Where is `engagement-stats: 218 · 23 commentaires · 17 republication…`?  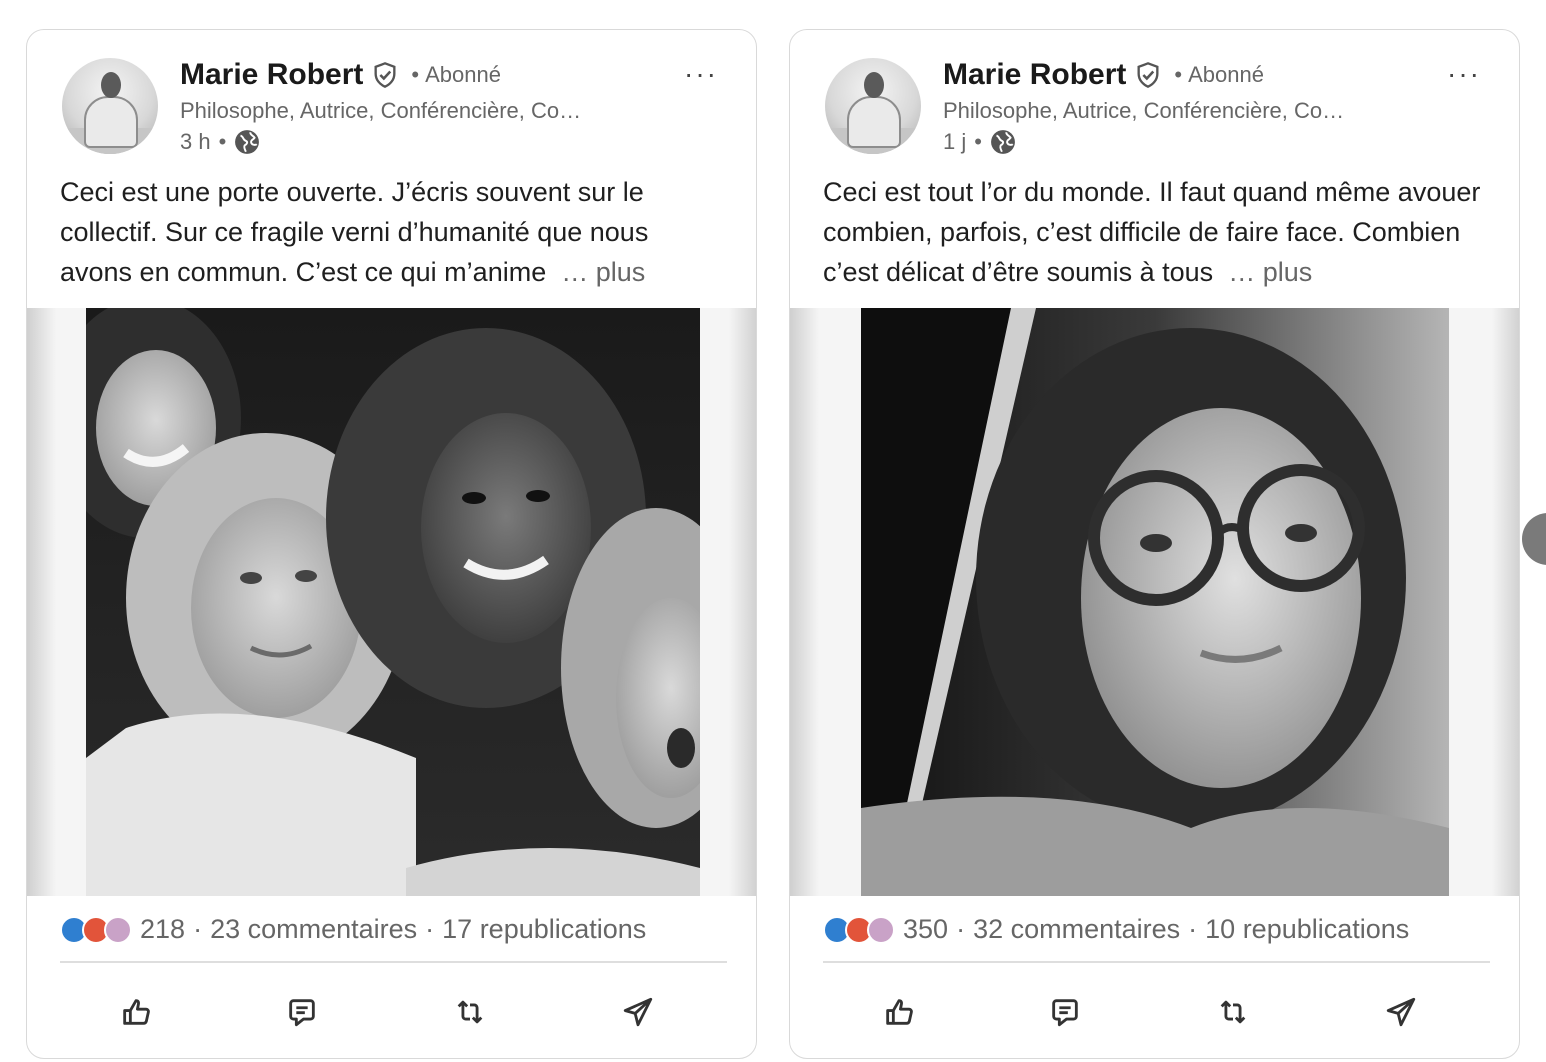 engagement-stats: 218 · 23 commentaires · 17 republication… is located at coordinates (353, 929).